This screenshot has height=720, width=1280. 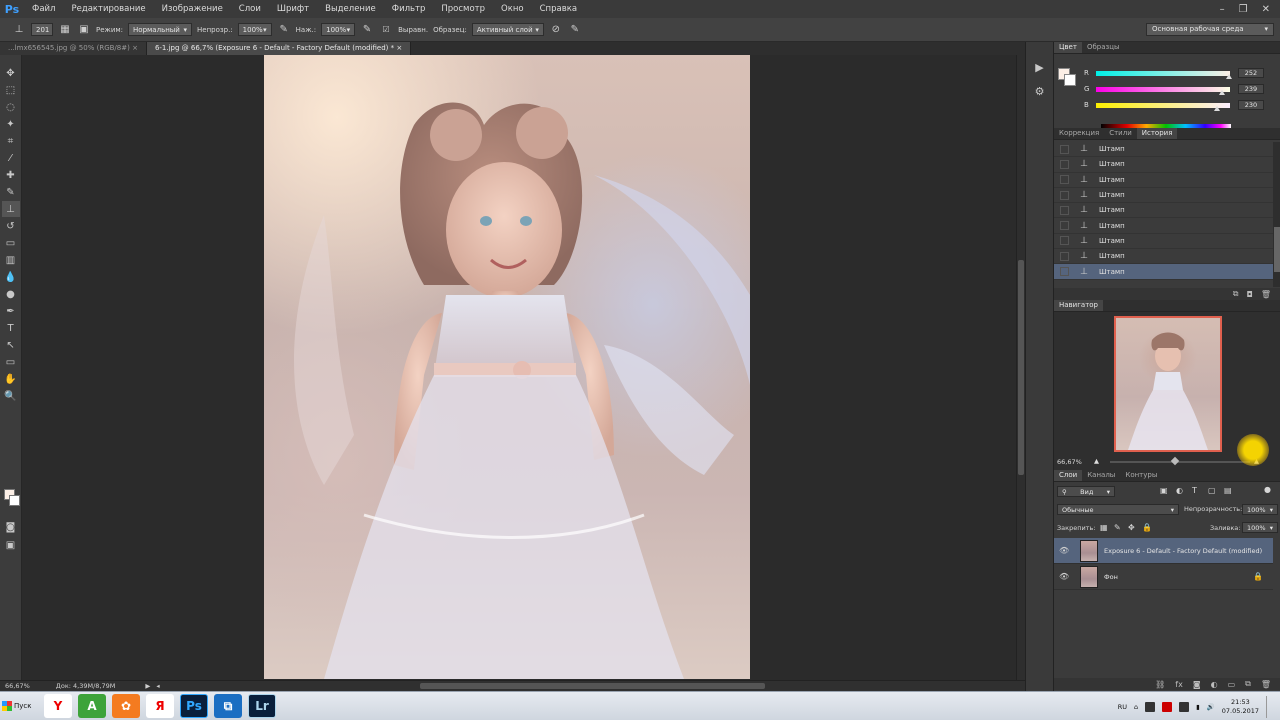 I want to click on status-menu-arrow-icon: ▶, so click(x=147, y=686).